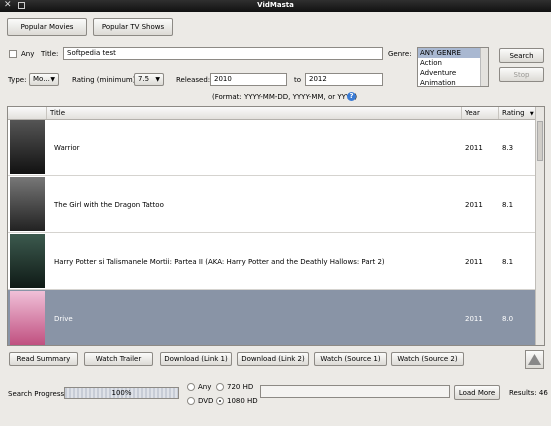  Describe the element at coordinates (272, 317) in the screenshot. I see `table-row-selected: Drive 2011 8.0` at that location.